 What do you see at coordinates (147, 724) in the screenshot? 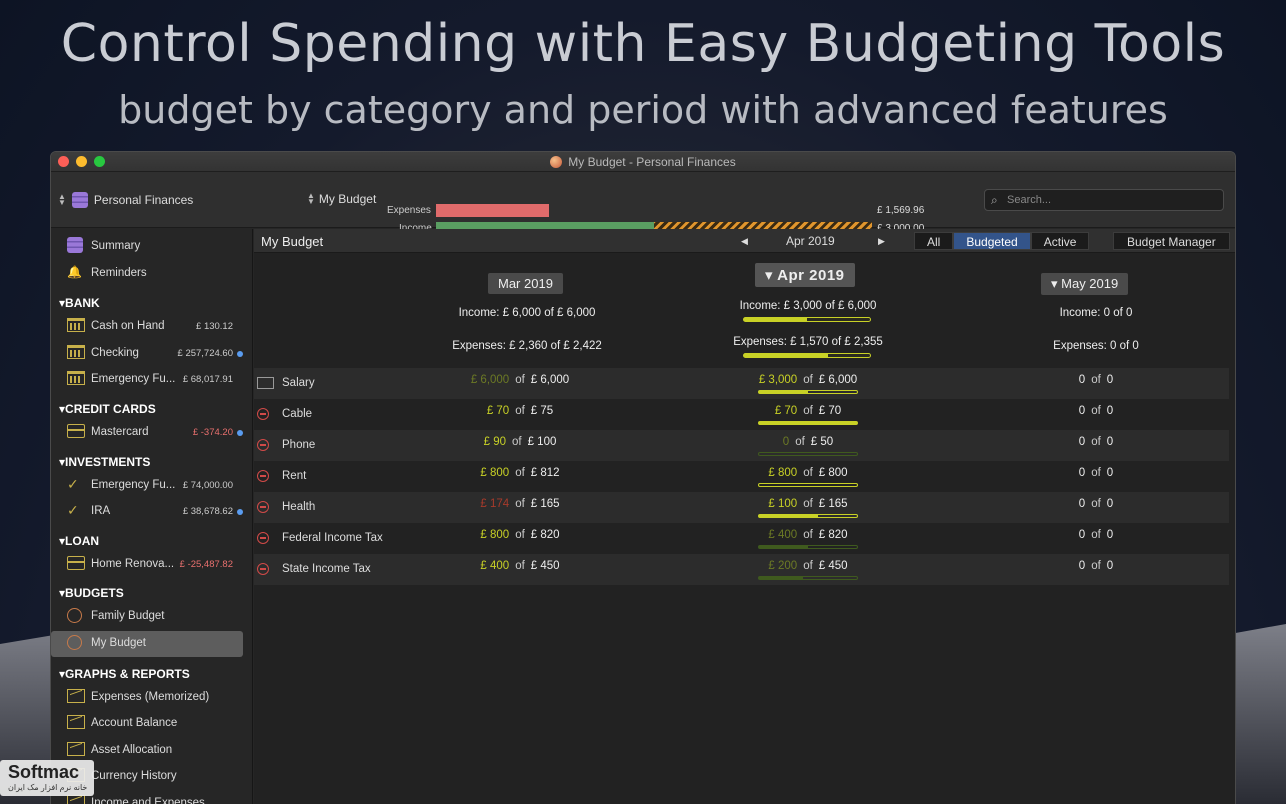
I see `sidebar-item: Account Balance` at bounding box center [147, 724].